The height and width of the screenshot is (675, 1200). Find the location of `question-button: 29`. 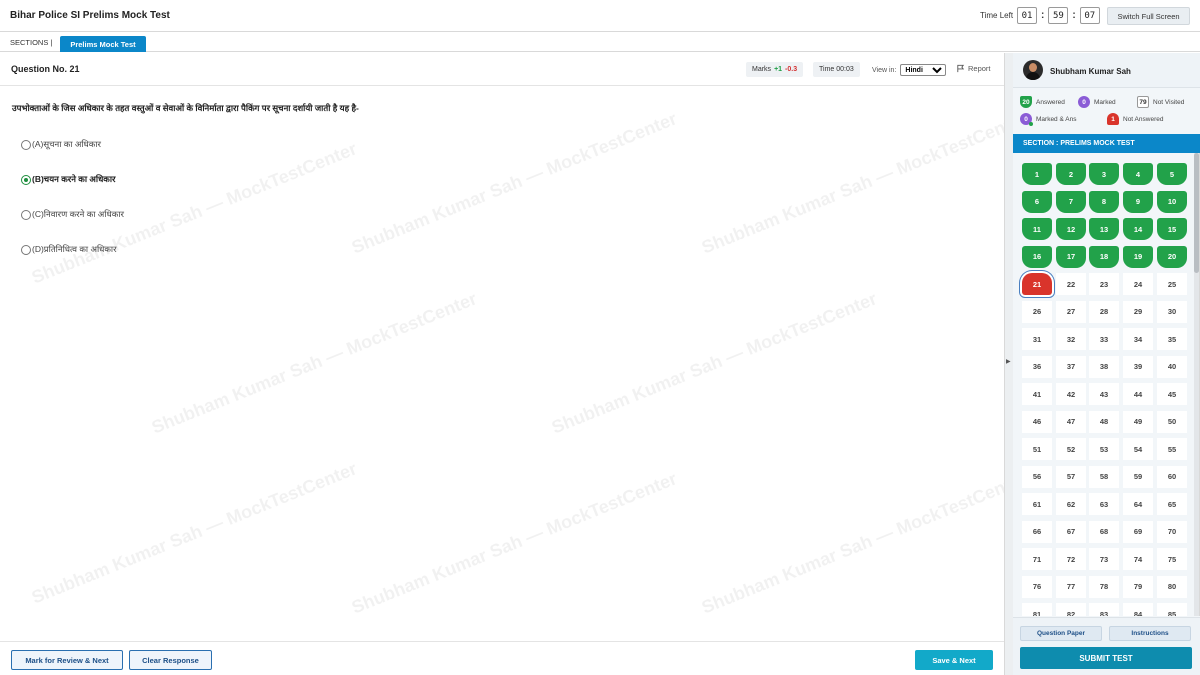

question-button: 29 is located at coordinates (1138, 311).